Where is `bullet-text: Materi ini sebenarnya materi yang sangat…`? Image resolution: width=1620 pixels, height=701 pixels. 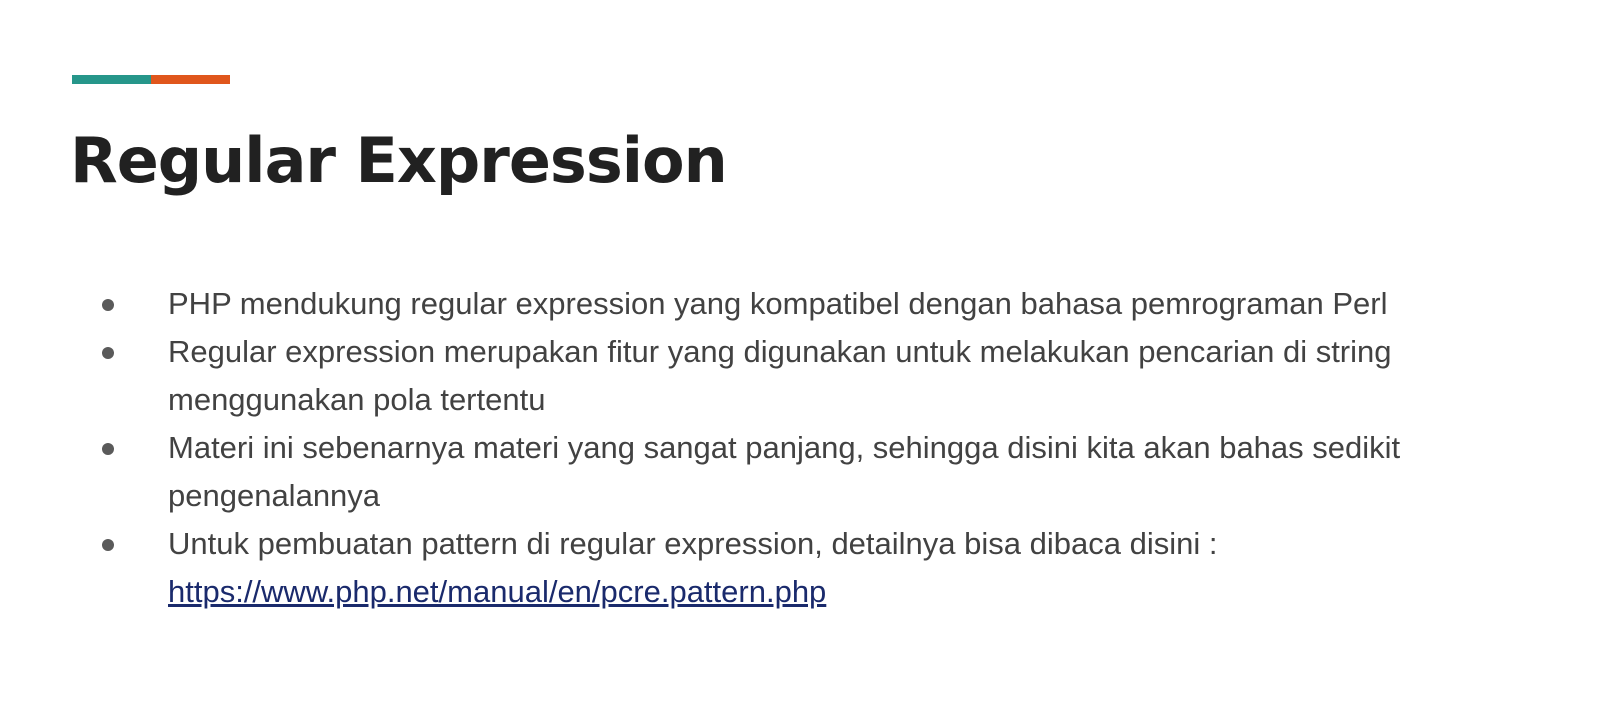 bullet-text: Materi ini sebenarnya materi yang sangat… is located at coordinates (784, 471).